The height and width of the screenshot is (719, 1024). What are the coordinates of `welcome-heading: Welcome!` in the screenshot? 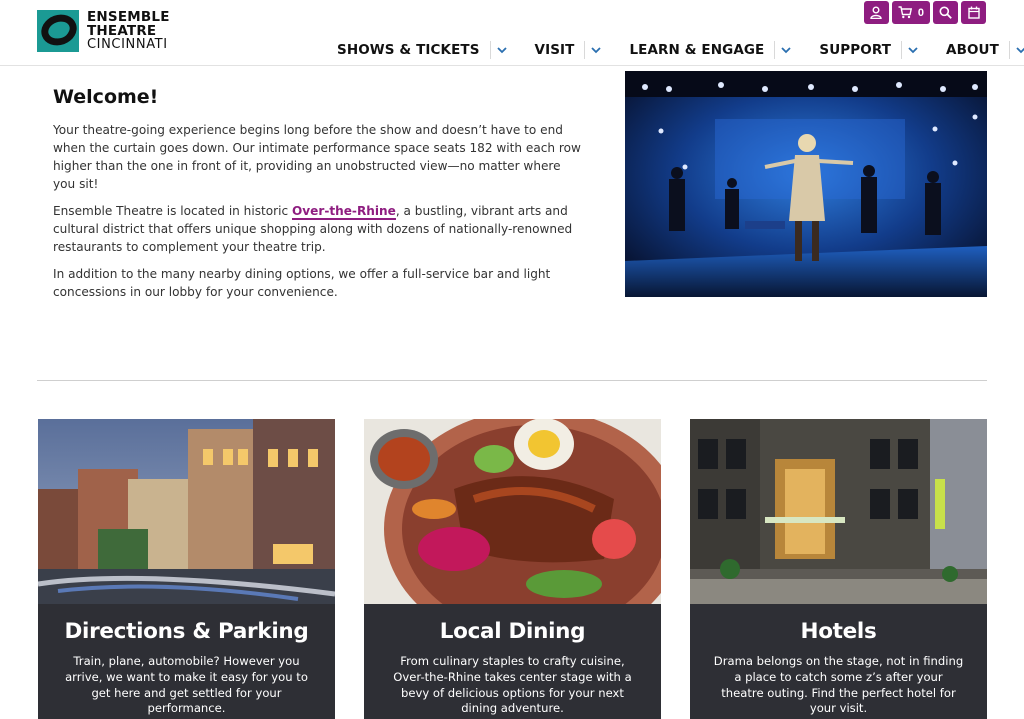 It's located at (106, 97).